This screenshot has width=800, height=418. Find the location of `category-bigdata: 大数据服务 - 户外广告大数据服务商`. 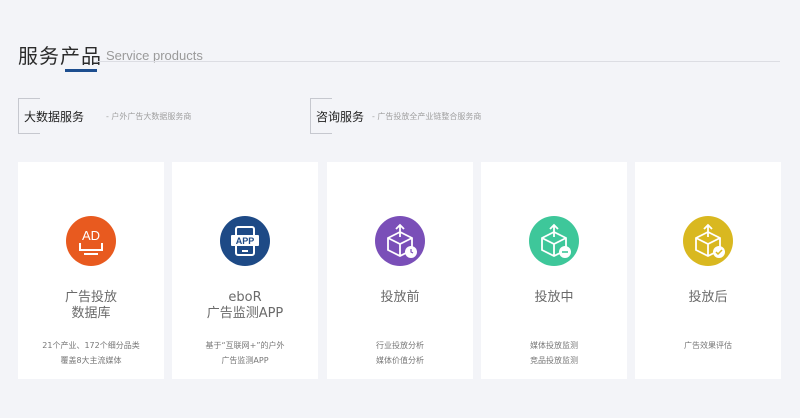

category-bigdata: 大数据服务 - 户外广告大数据服务商 is located at coordinates (148, 116).